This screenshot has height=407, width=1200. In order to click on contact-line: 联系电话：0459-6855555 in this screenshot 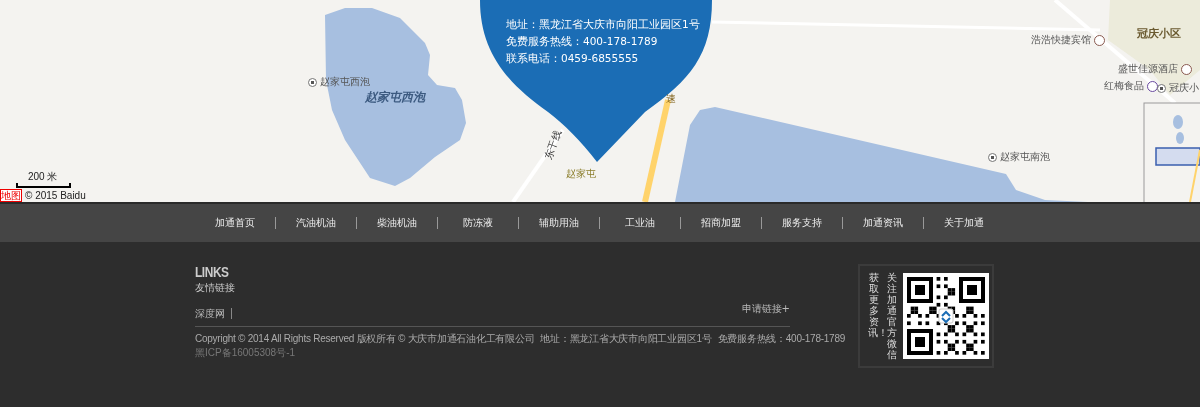, I will do `click(573, 58)`.